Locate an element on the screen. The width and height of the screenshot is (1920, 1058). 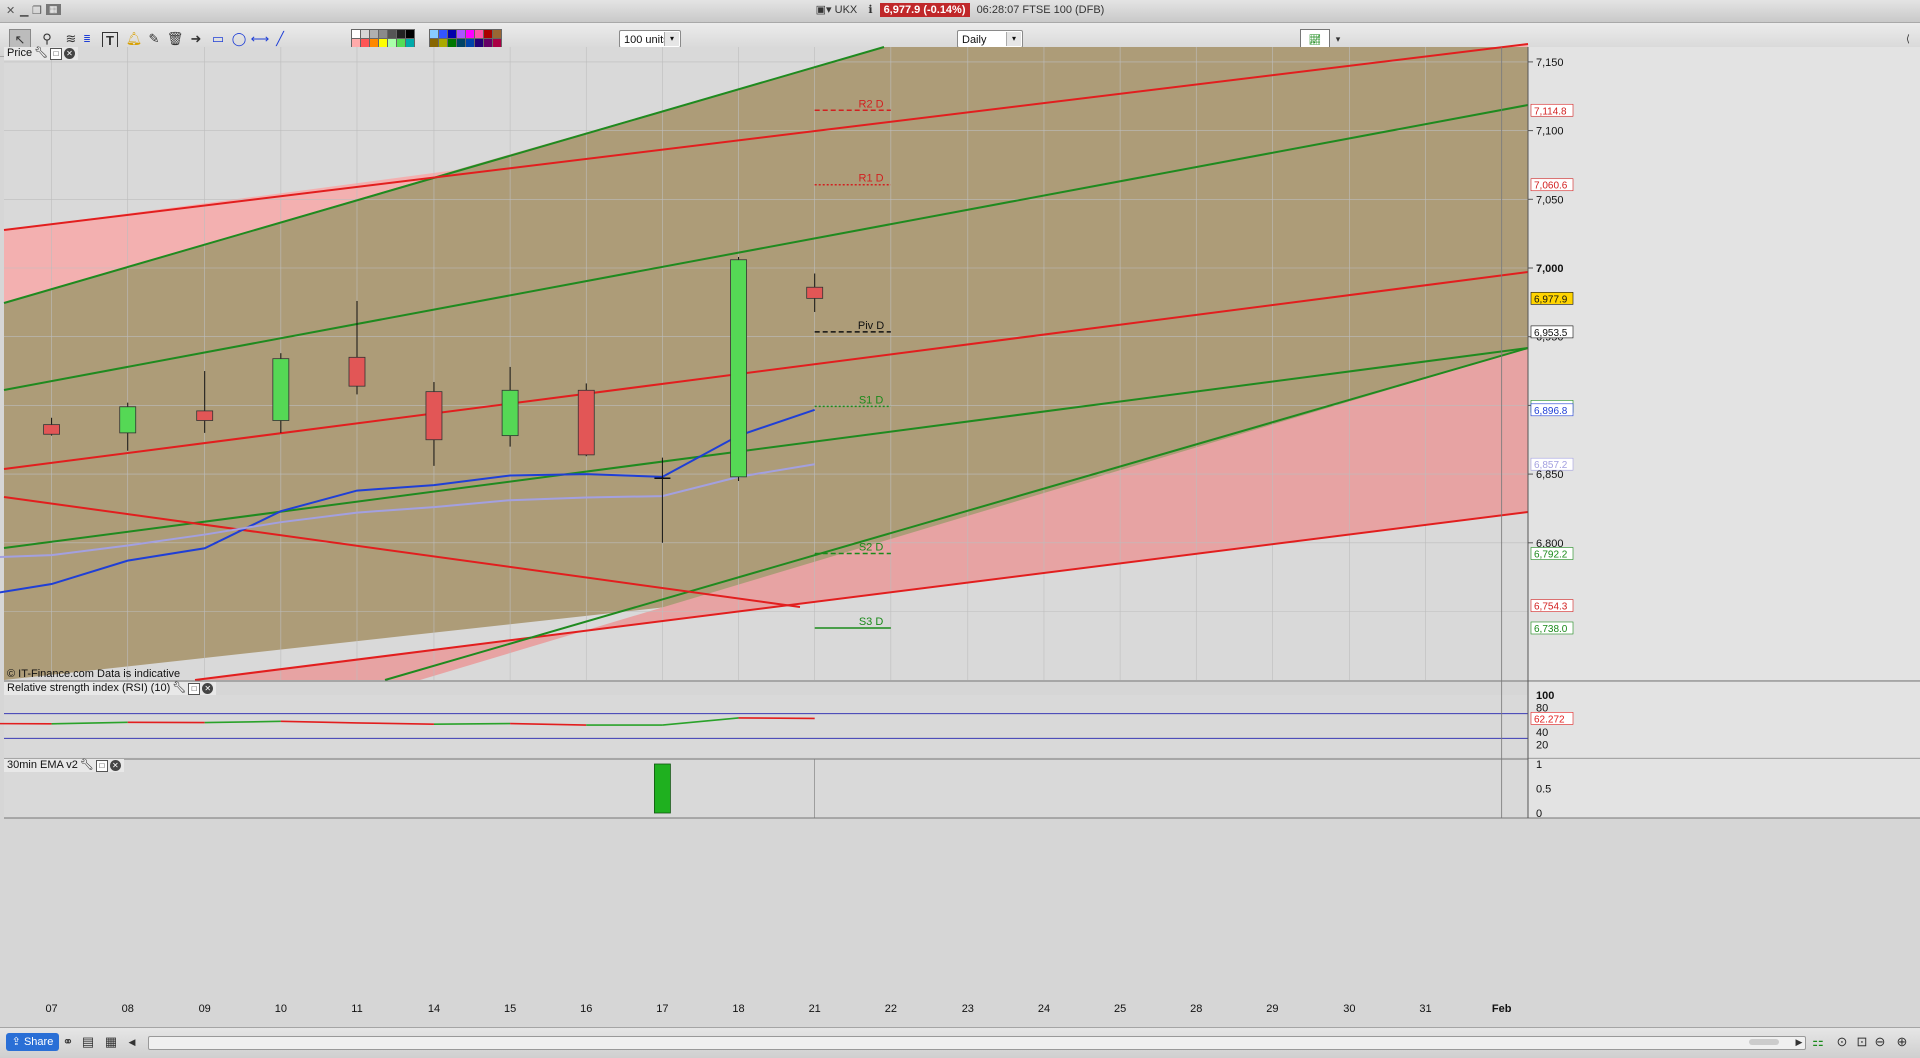
ema-signal-bar is located at coordinates (662, 788).